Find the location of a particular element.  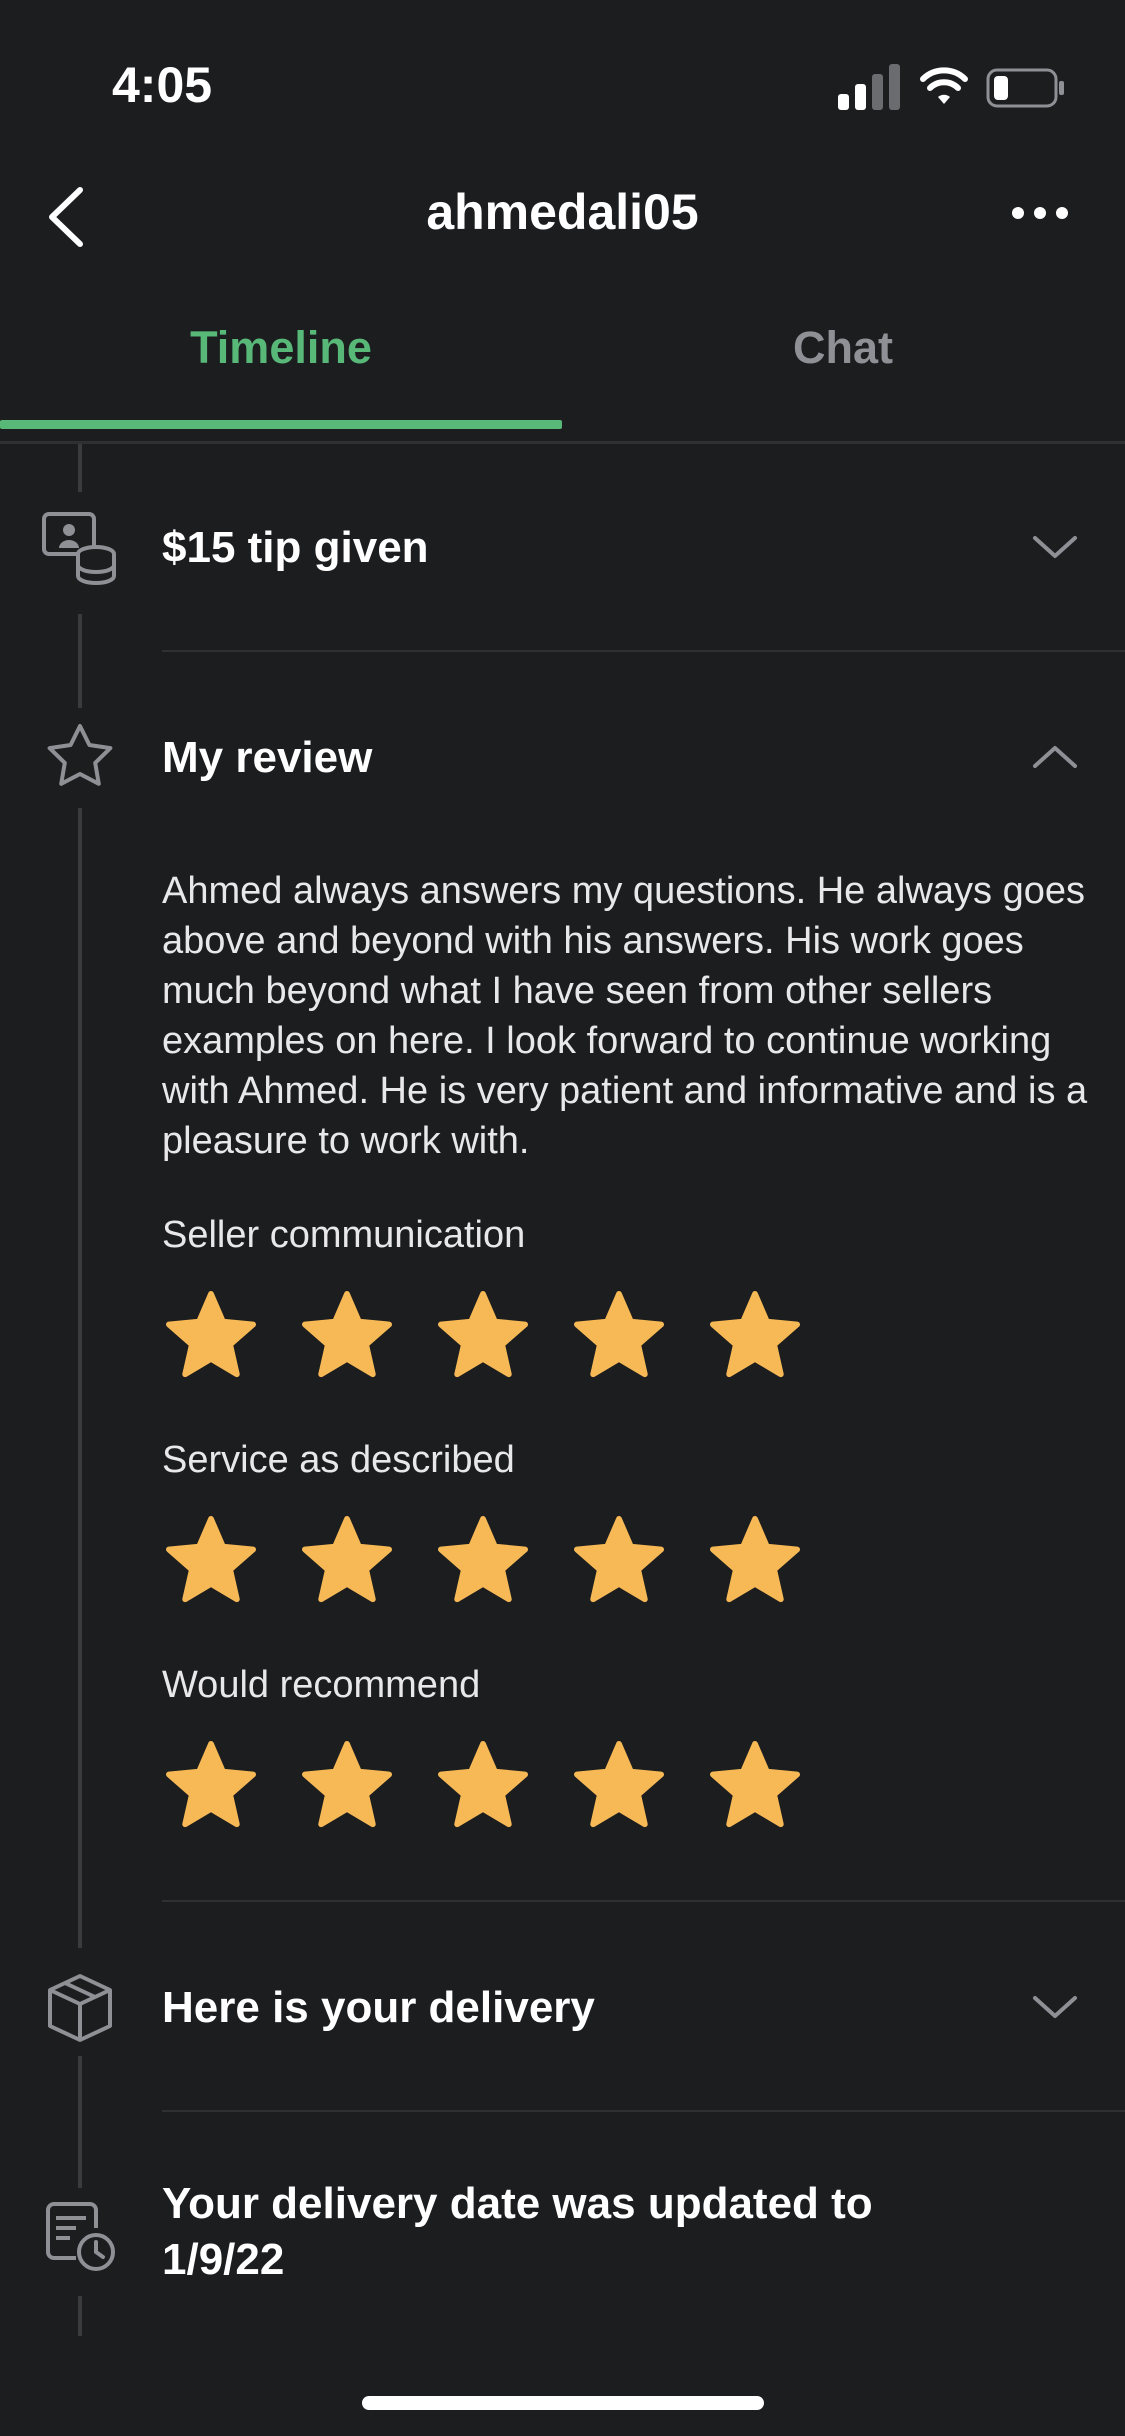

rating-label-would-recommend: Would recommend is located at coordinates (321, 1685).